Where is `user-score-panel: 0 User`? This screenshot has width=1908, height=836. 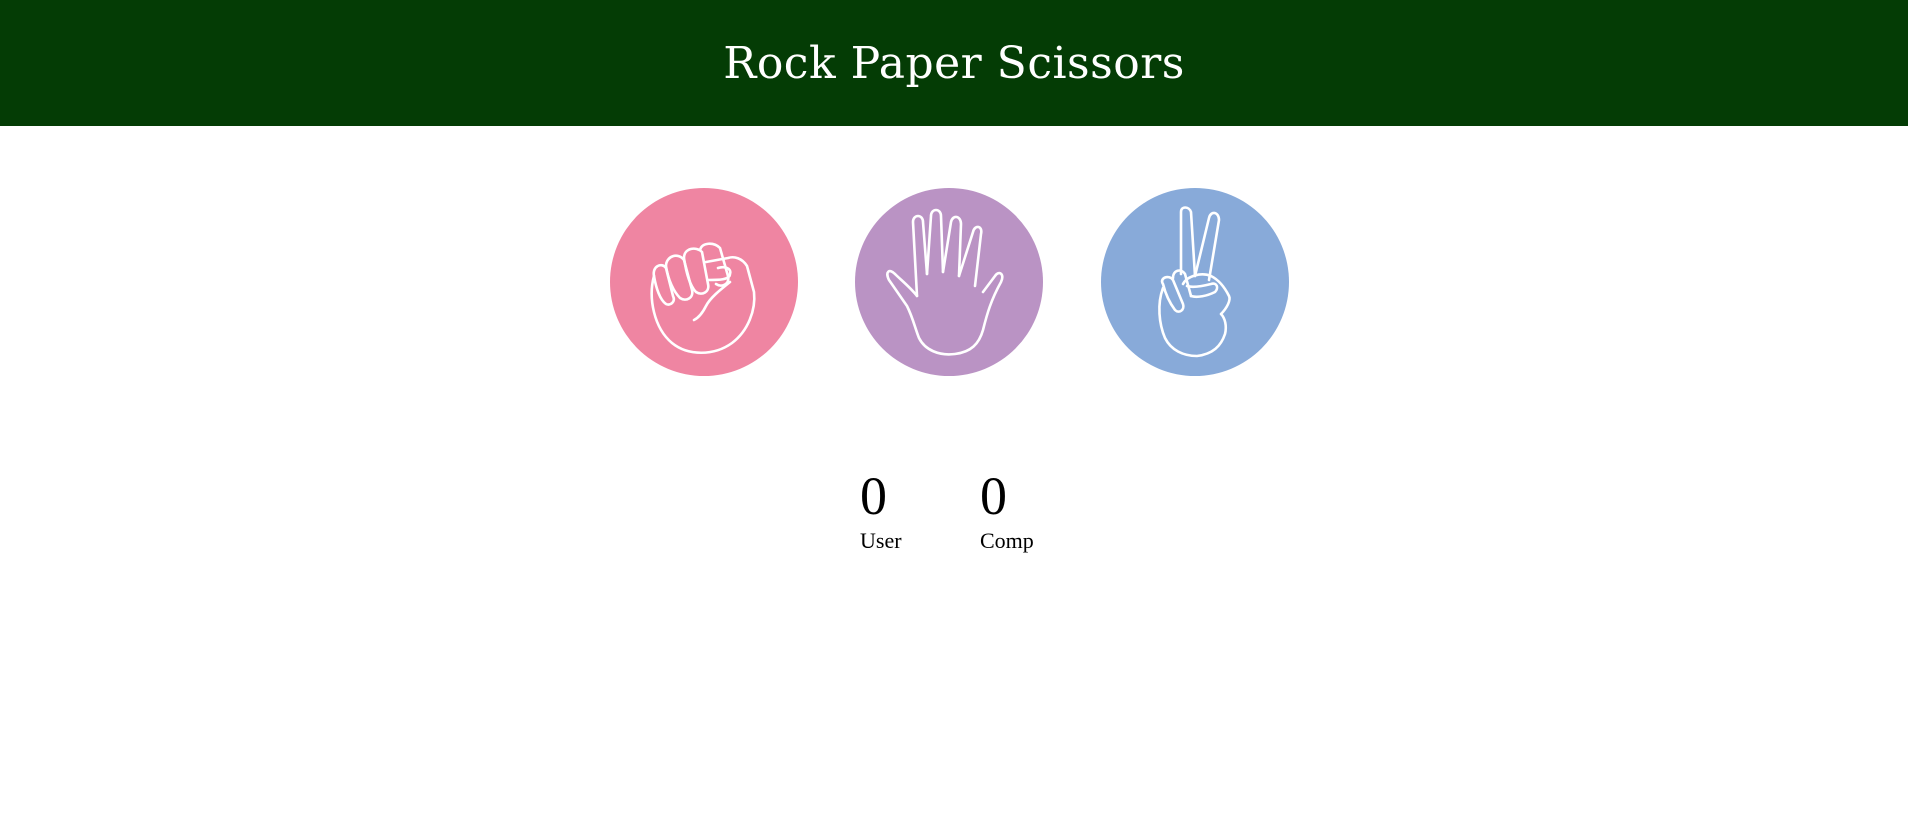
user-score-panel: 0 User is located at coordinates (881, 510).